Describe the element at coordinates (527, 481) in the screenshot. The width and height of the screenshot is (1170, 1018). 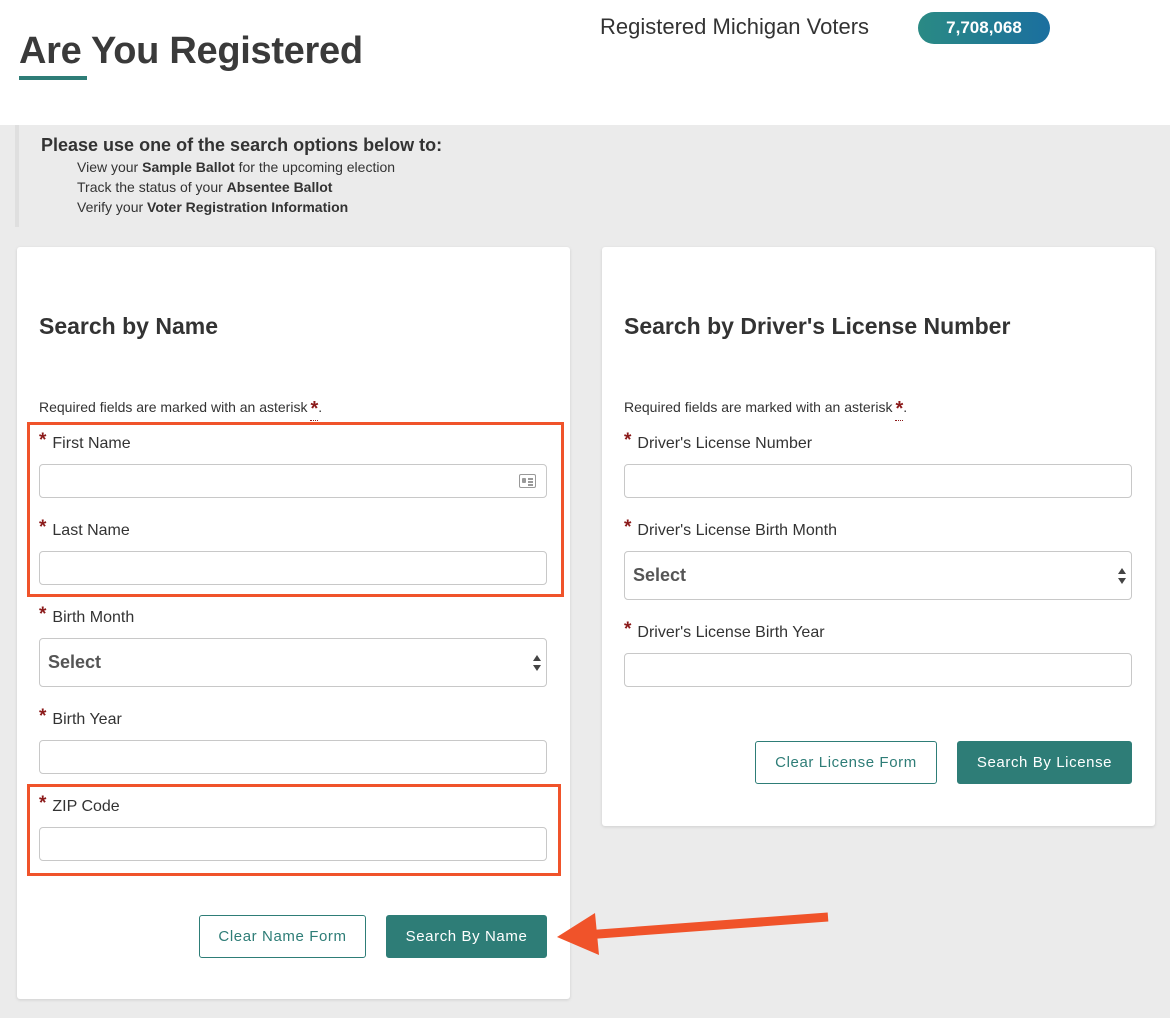
I see `contact-card-icon` at that location.